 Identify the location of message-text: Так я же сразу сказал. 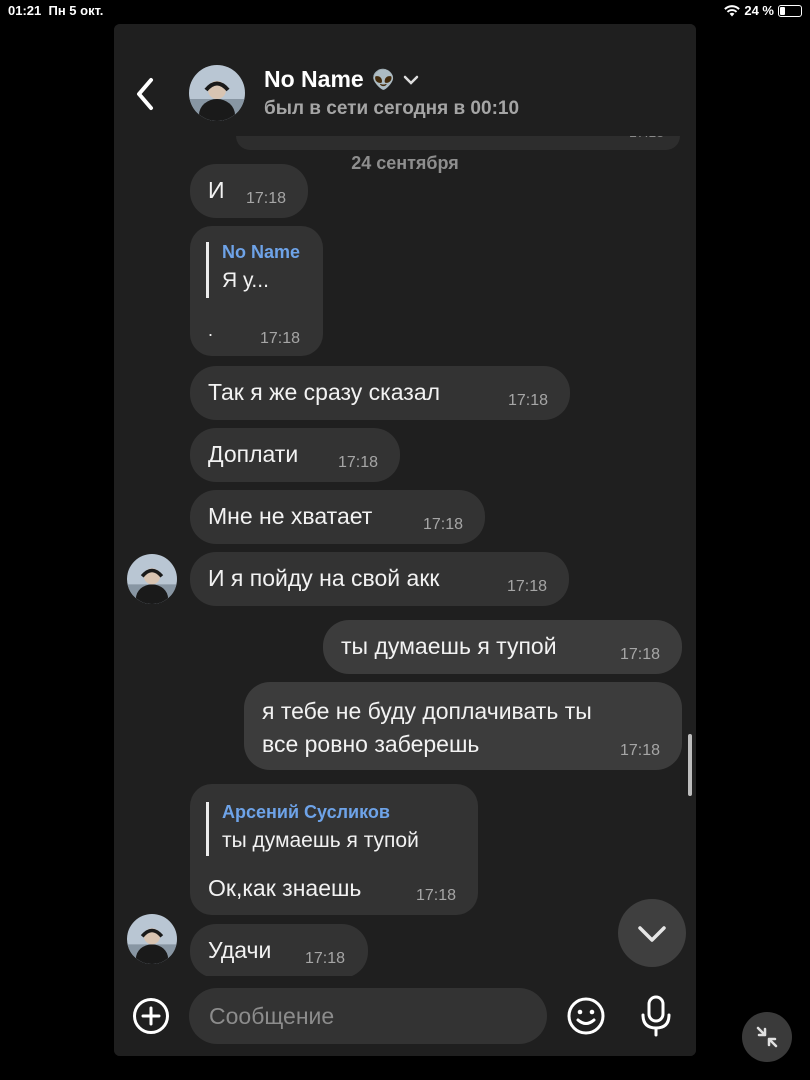
(324, 392).